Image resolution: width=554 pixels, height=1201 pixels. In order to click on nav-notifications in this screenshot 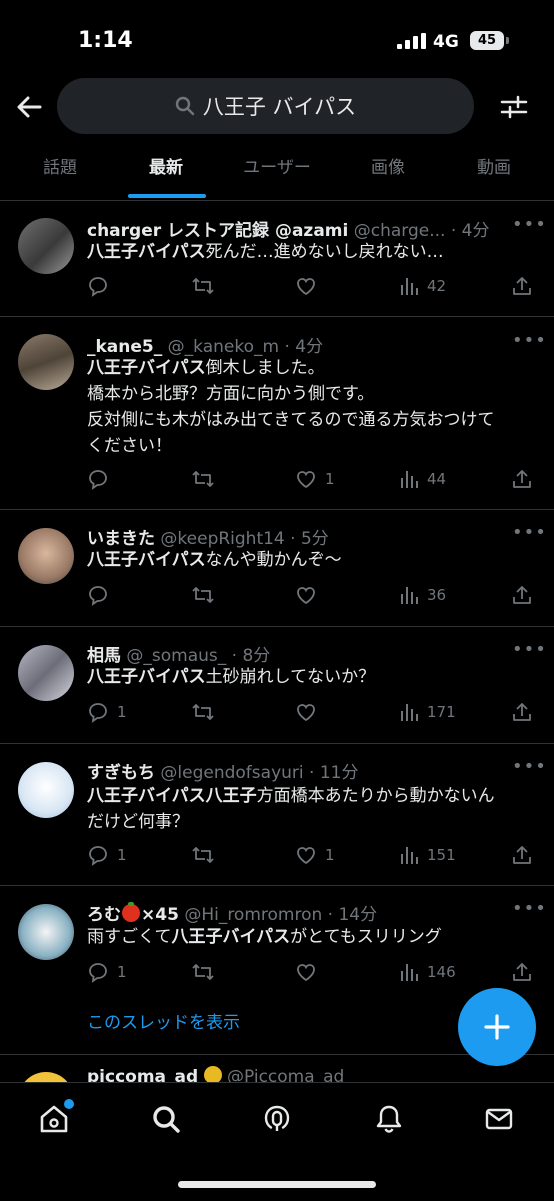, I will do `click(389, 1119)`.